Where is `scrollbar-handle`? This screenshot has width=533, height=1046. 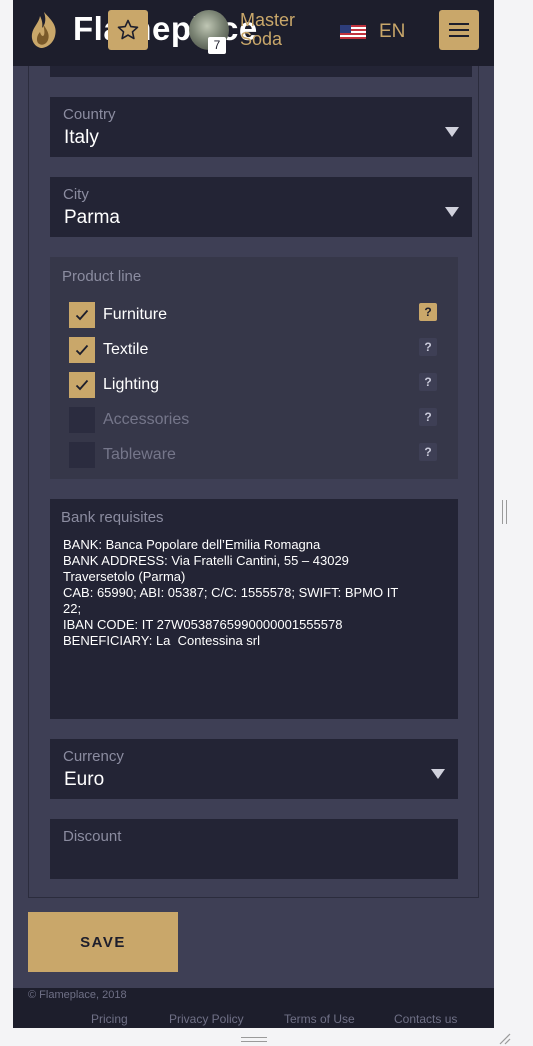 scrollbar-handle is located at coordinates (504, 512).